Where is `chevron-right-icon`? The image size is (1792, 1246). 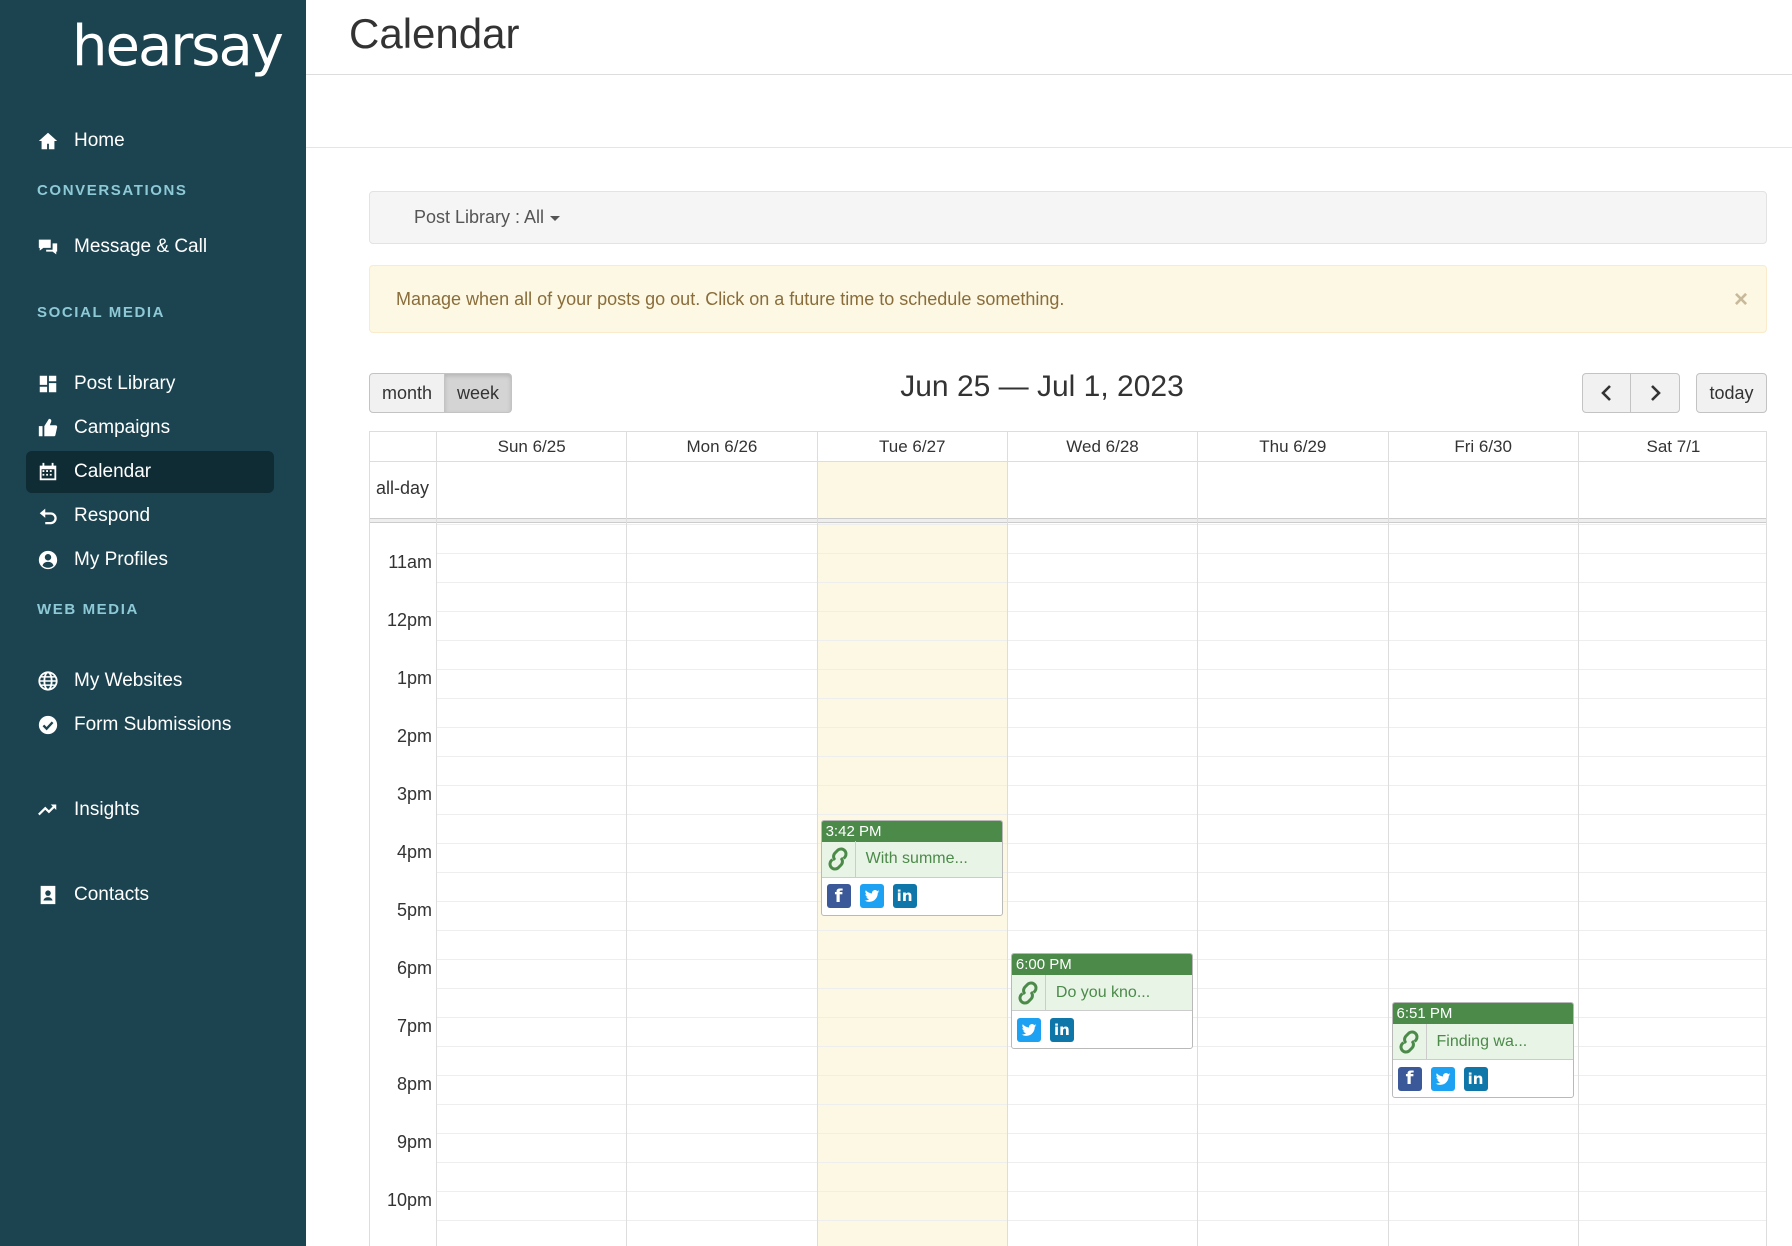
chevron-right-icon is located at coordinates (1656, 393).